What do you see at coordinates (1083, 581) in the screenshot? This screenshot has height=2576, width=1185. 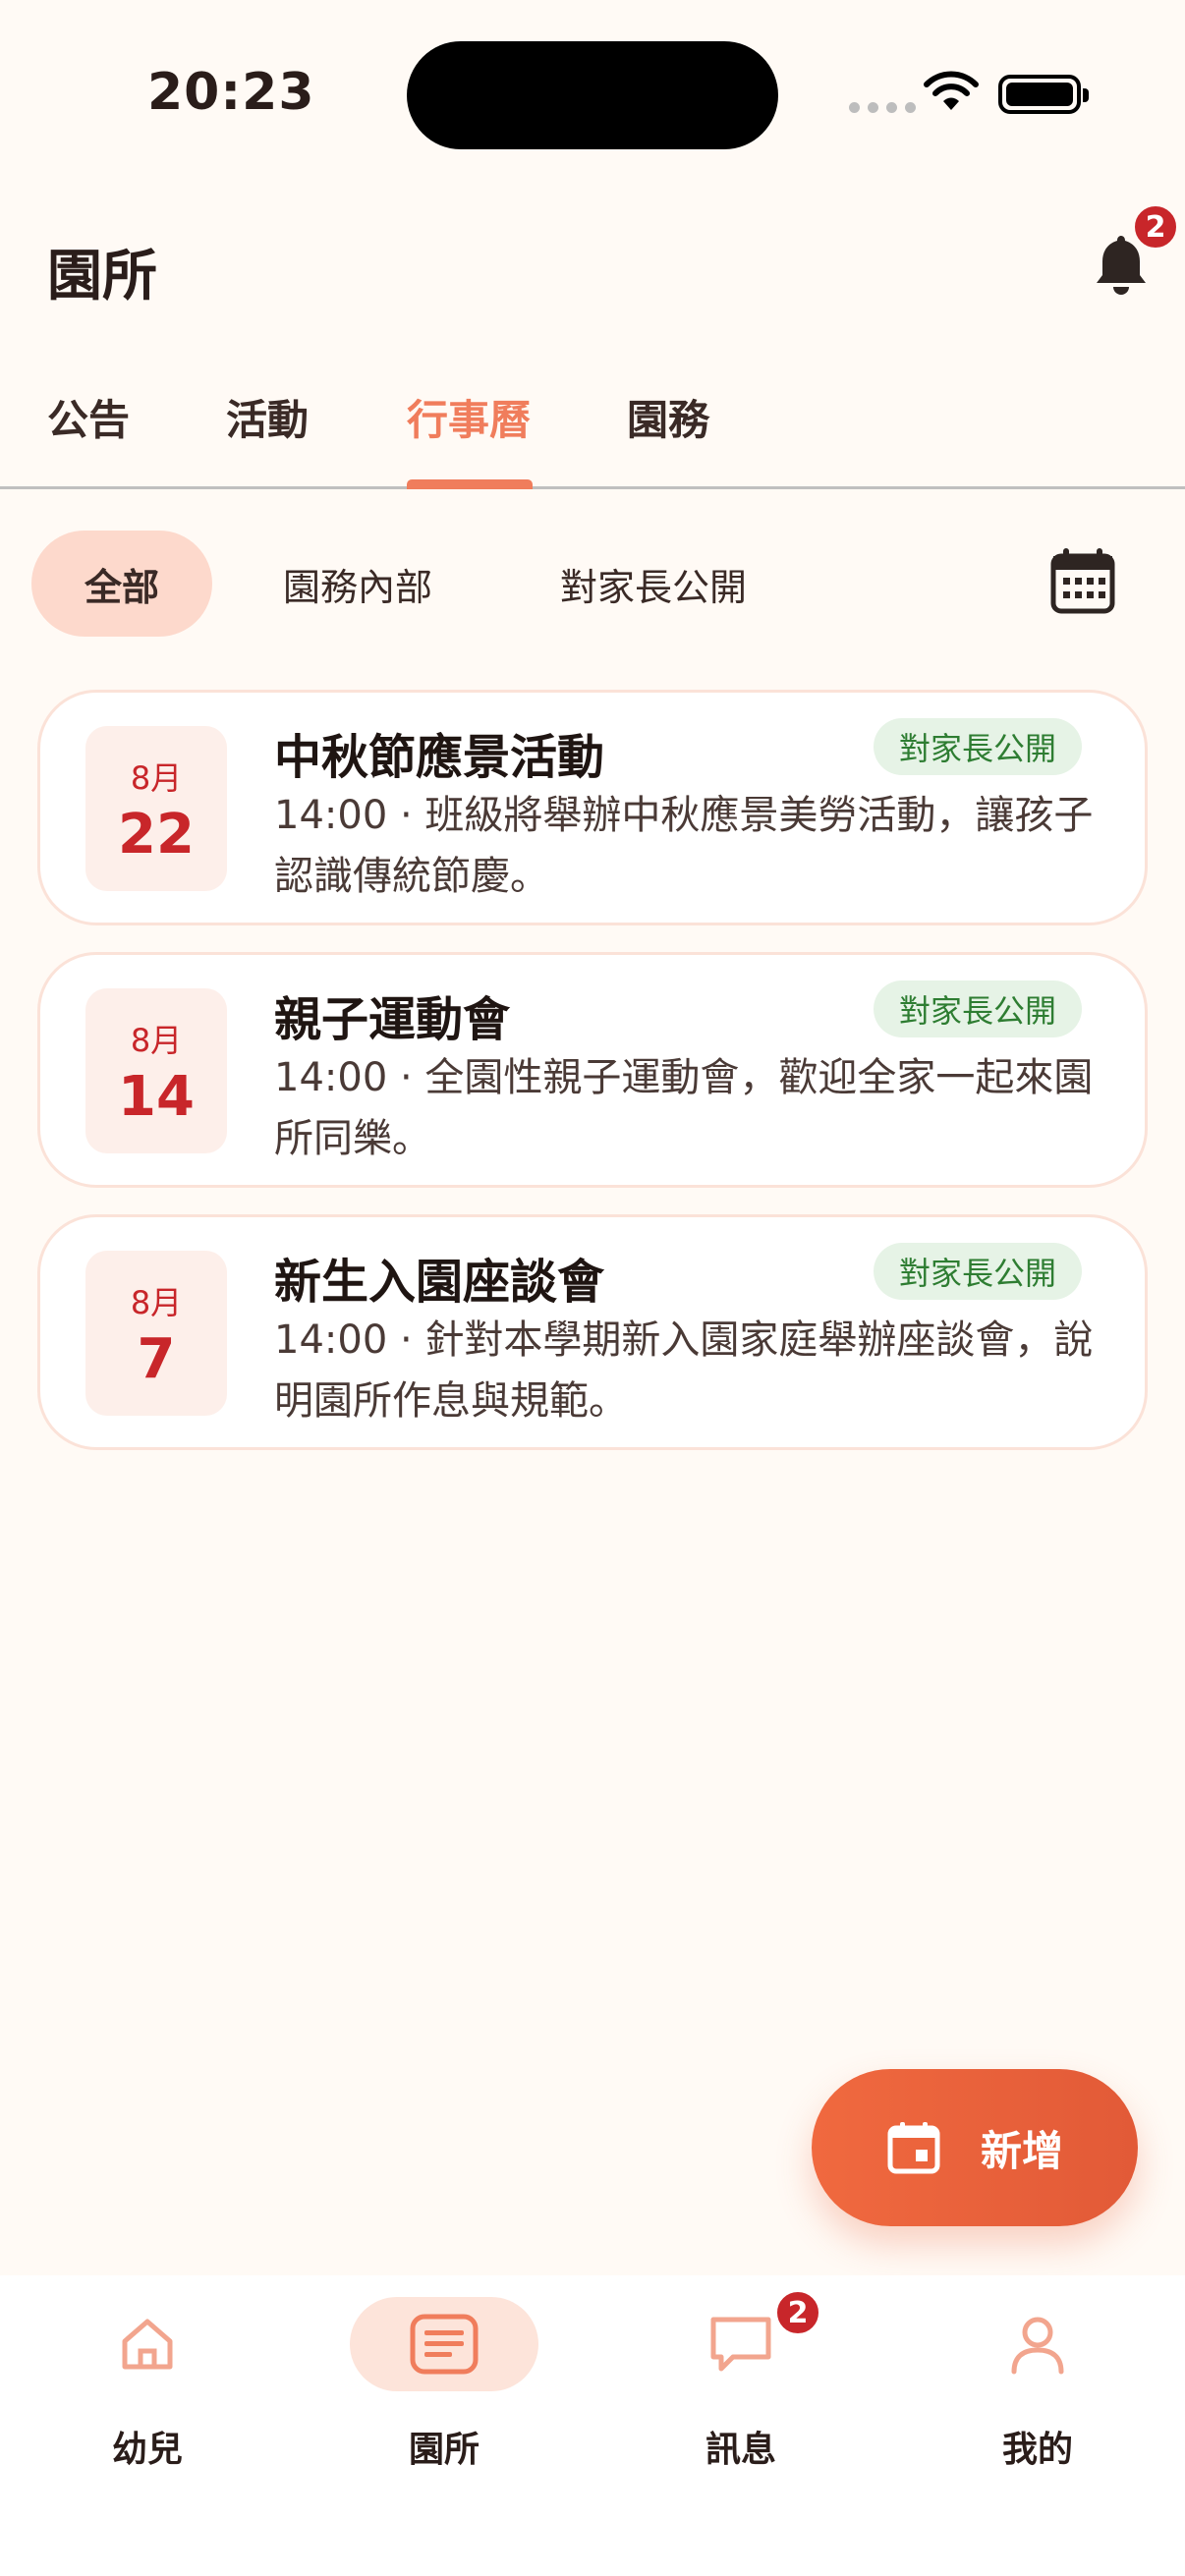 I see `calendar-view-icon` at bounding box center [1083, 581].